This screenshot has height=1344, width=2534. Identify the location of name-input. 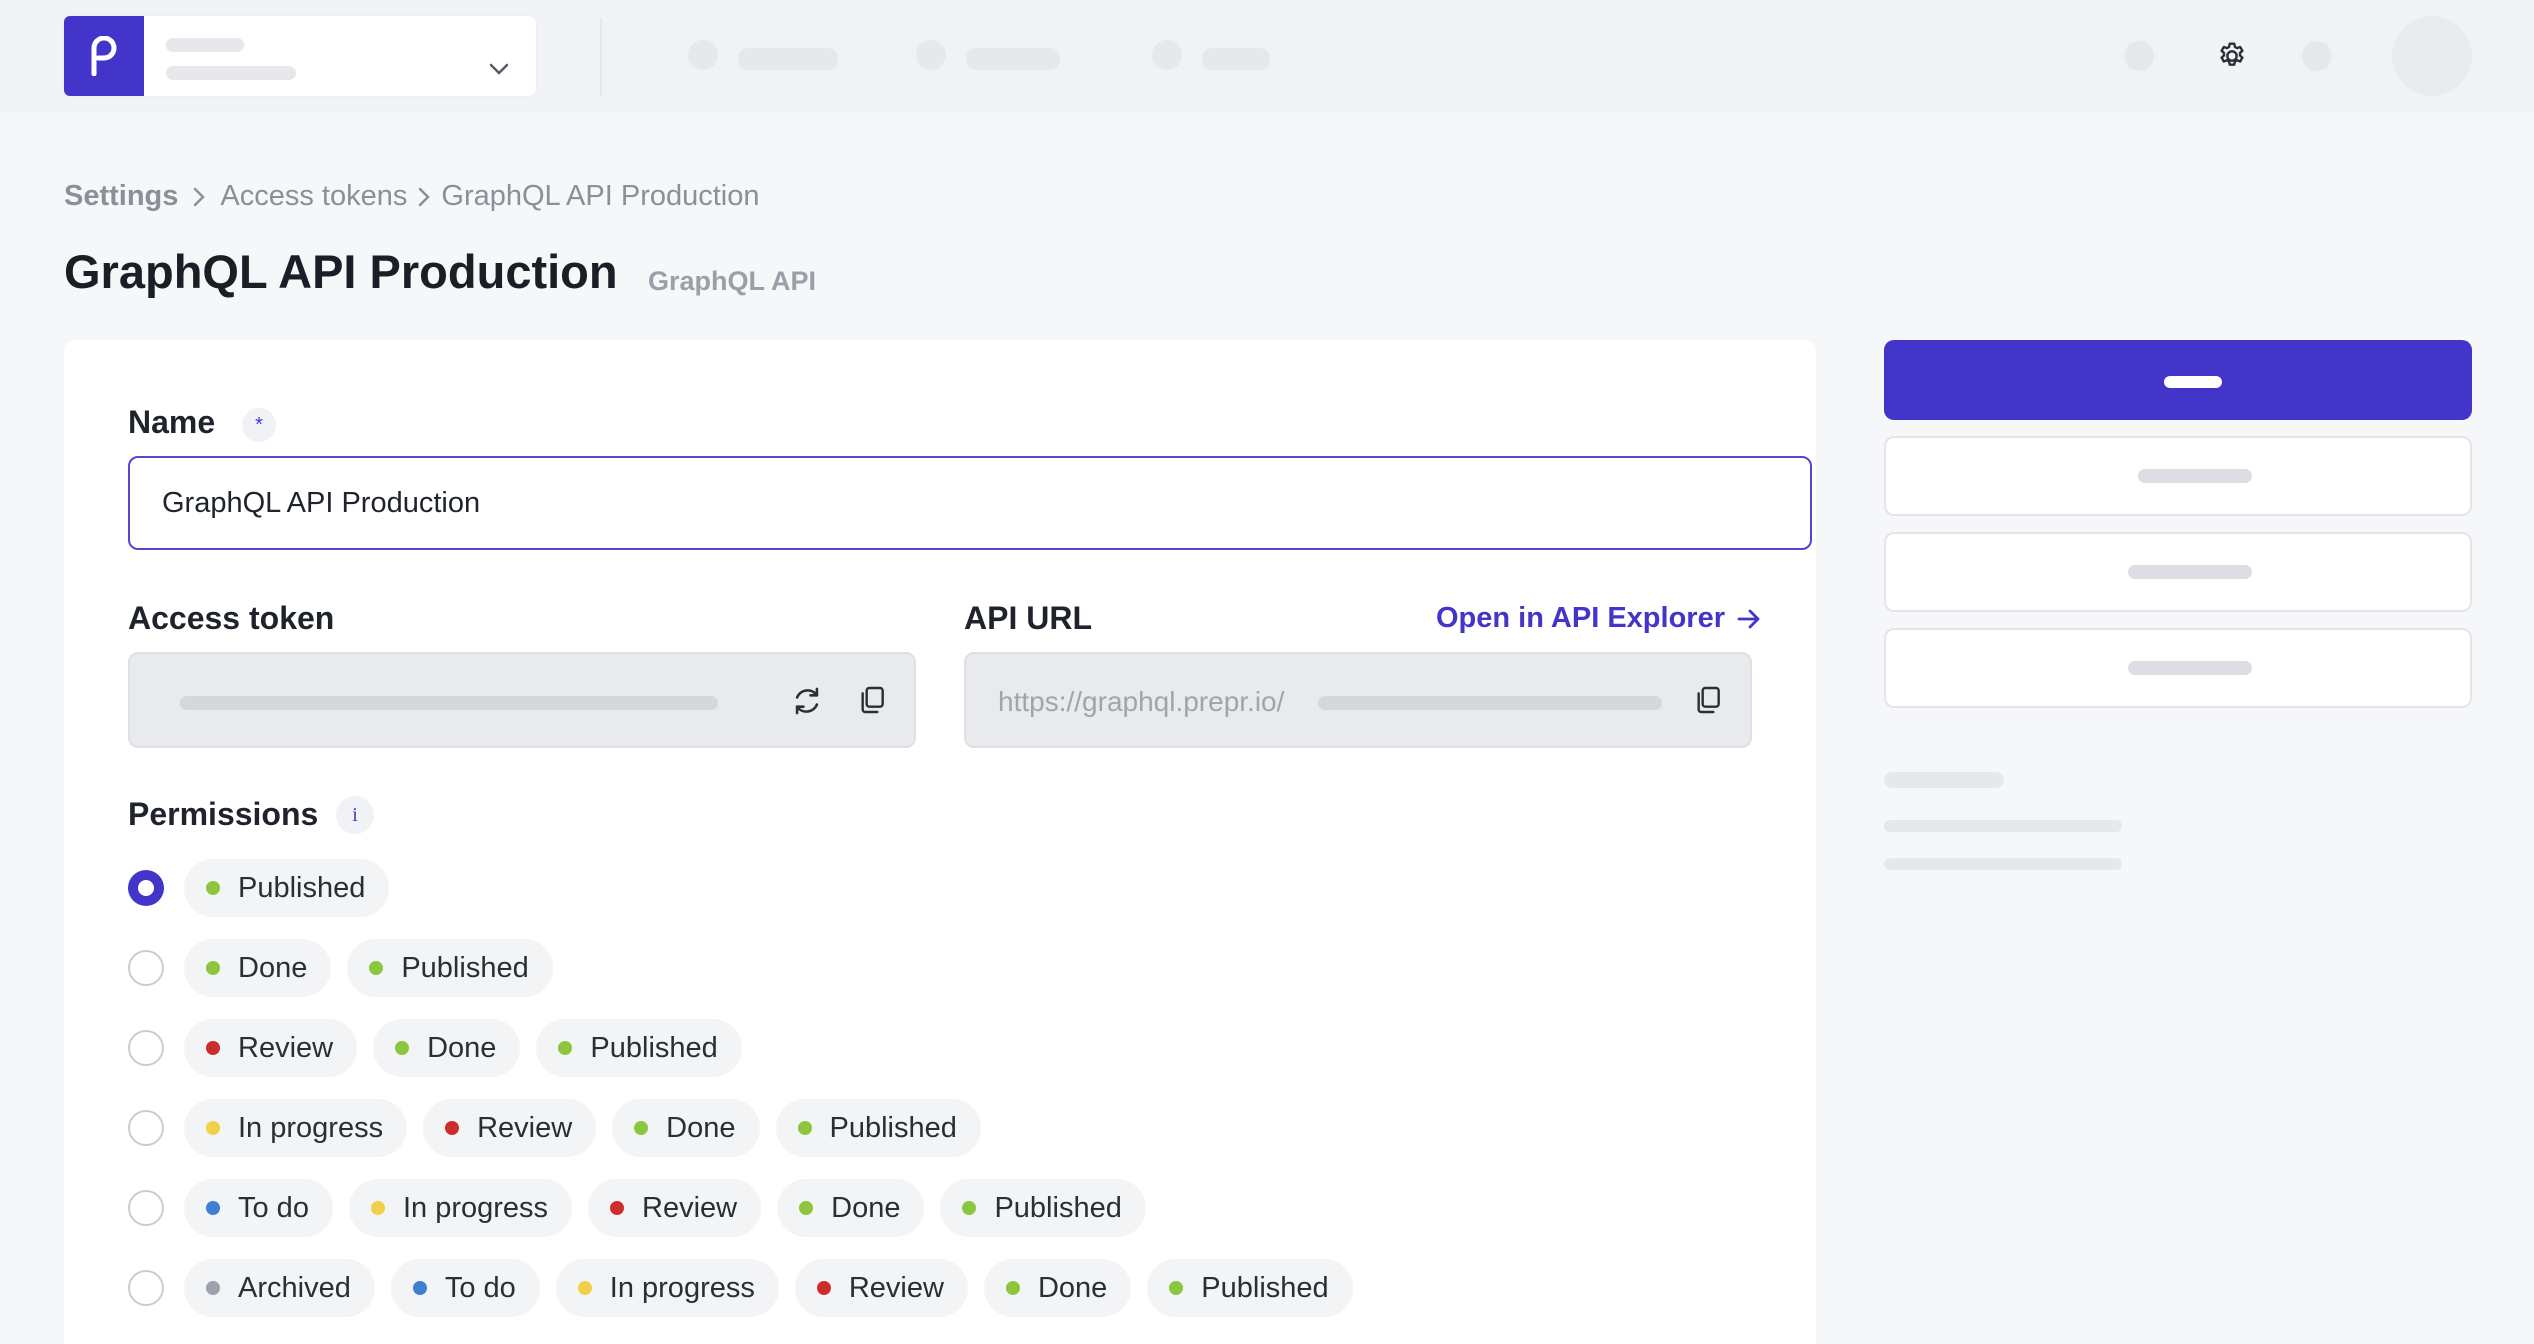
(970, 503).